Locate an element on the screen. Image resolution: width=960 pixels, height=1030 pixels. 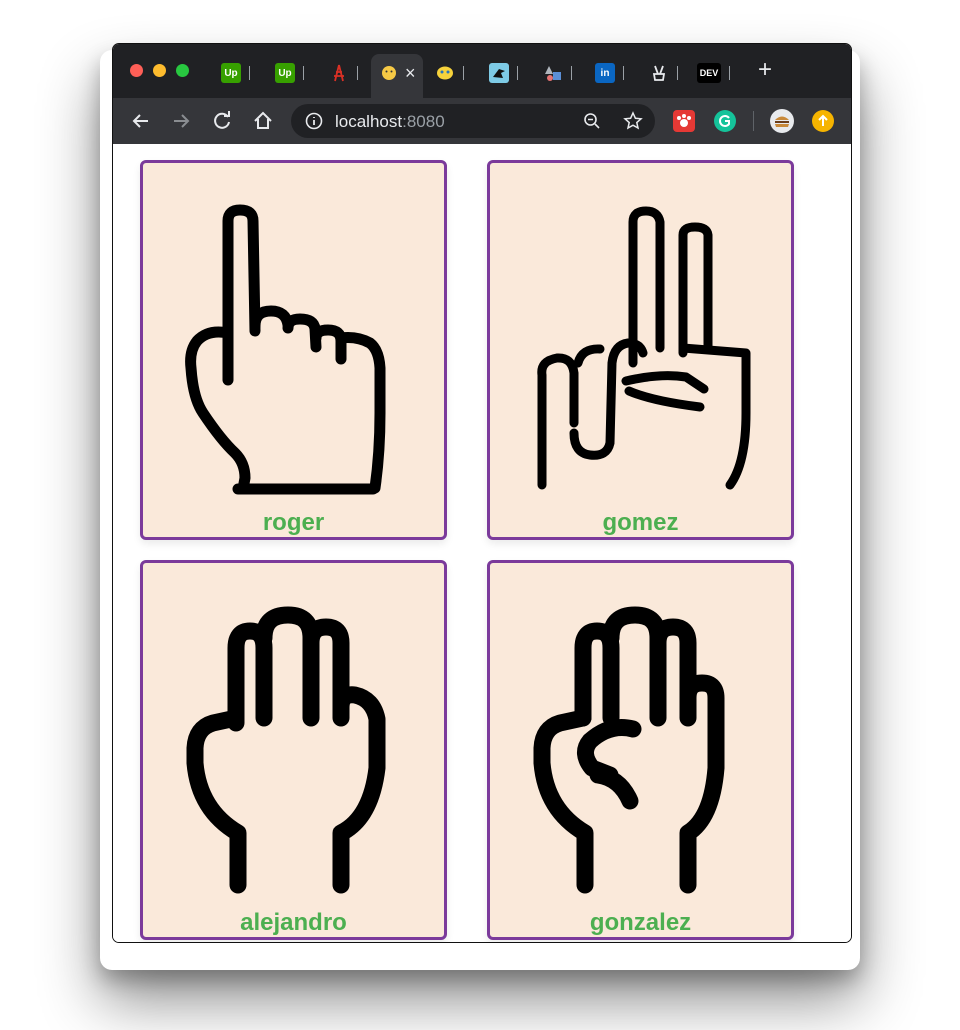
hand-card-roger: roger is located at coordinates (293, 350).